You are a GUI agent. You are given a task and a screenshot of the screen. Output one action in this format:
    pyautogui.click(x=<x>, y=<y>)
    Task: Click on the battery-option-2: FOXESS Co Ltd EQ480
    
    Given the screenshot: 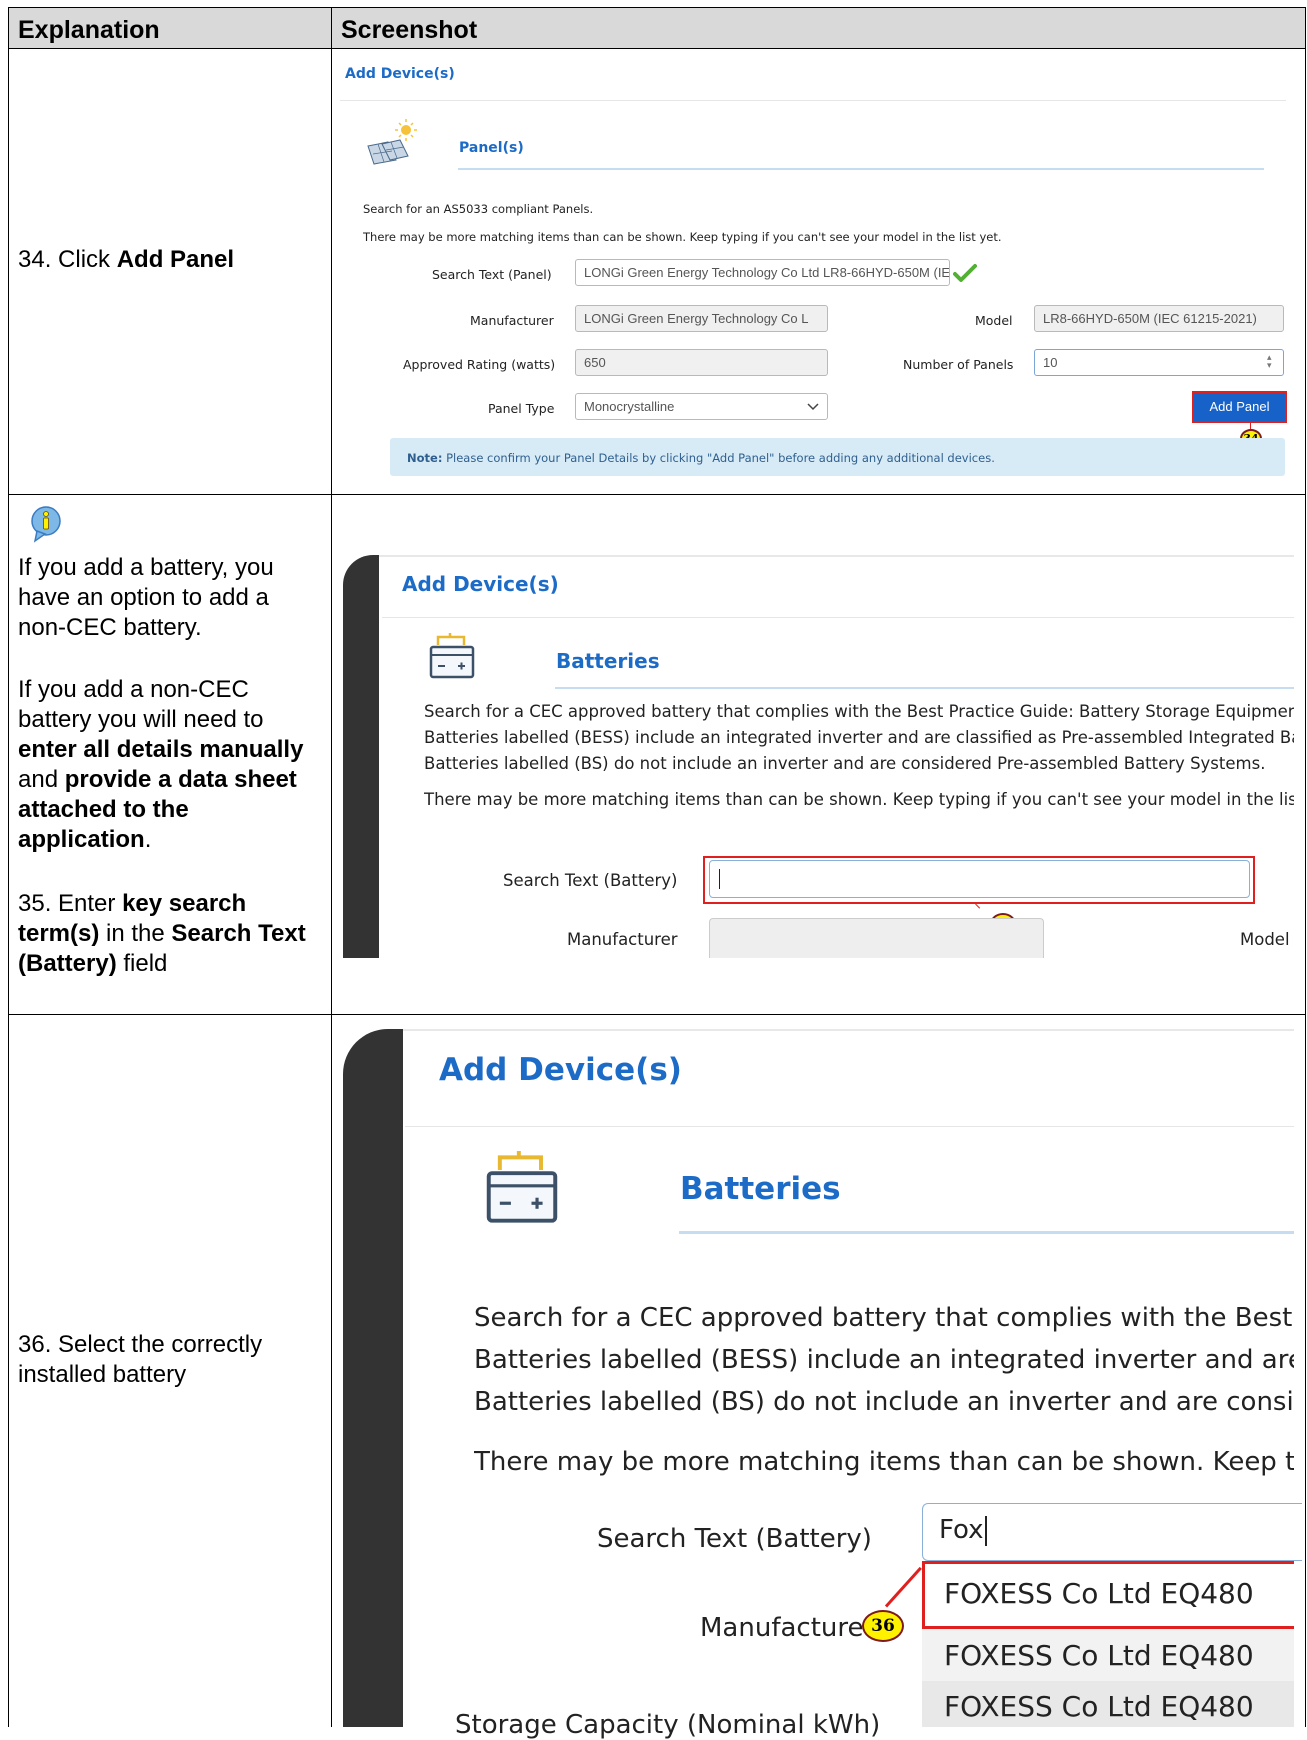 What is the action you would take?
    pyautogui.click(x=1099, y=1655)
    